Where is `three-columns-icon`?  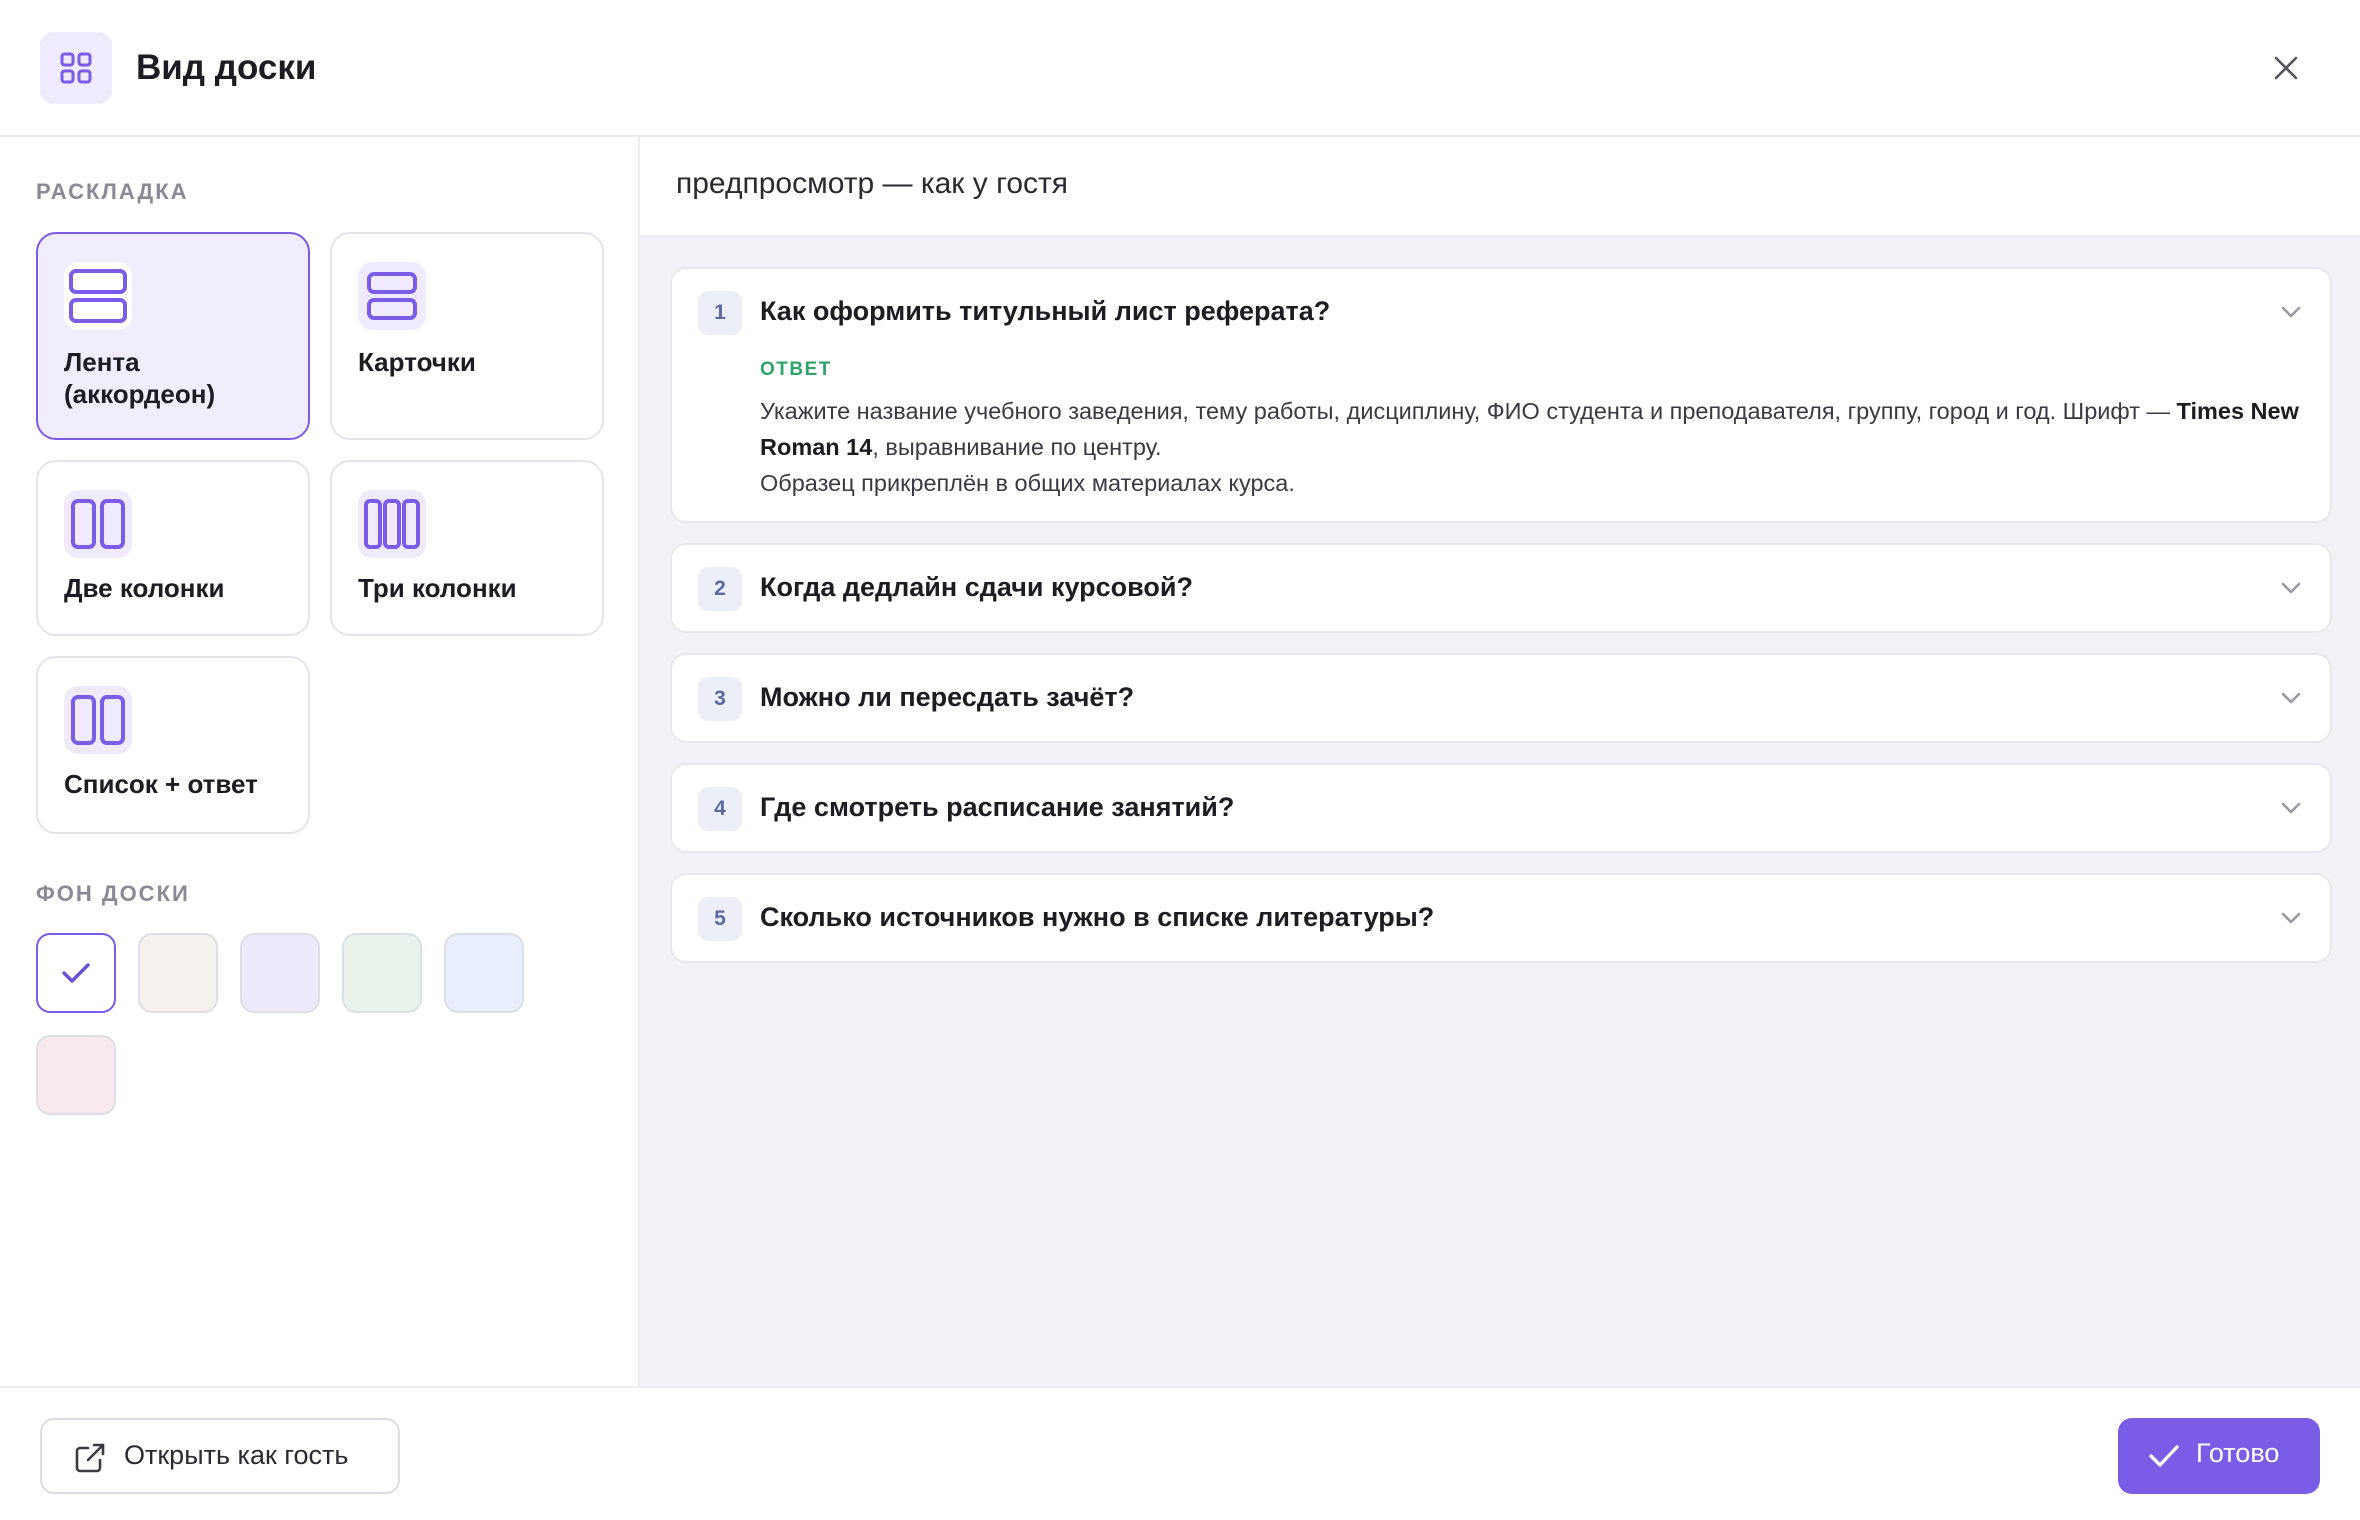 three-columns-icon is located at coordinates (392, 524).